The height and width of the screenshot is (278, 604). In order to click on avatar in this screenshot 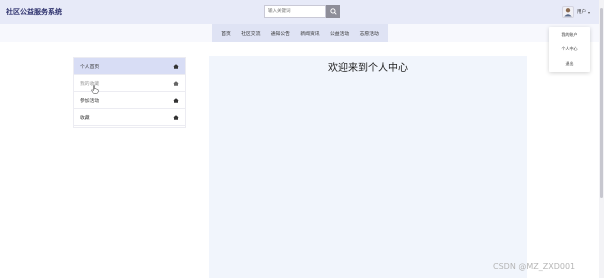, I will do `click(568, 12)`.